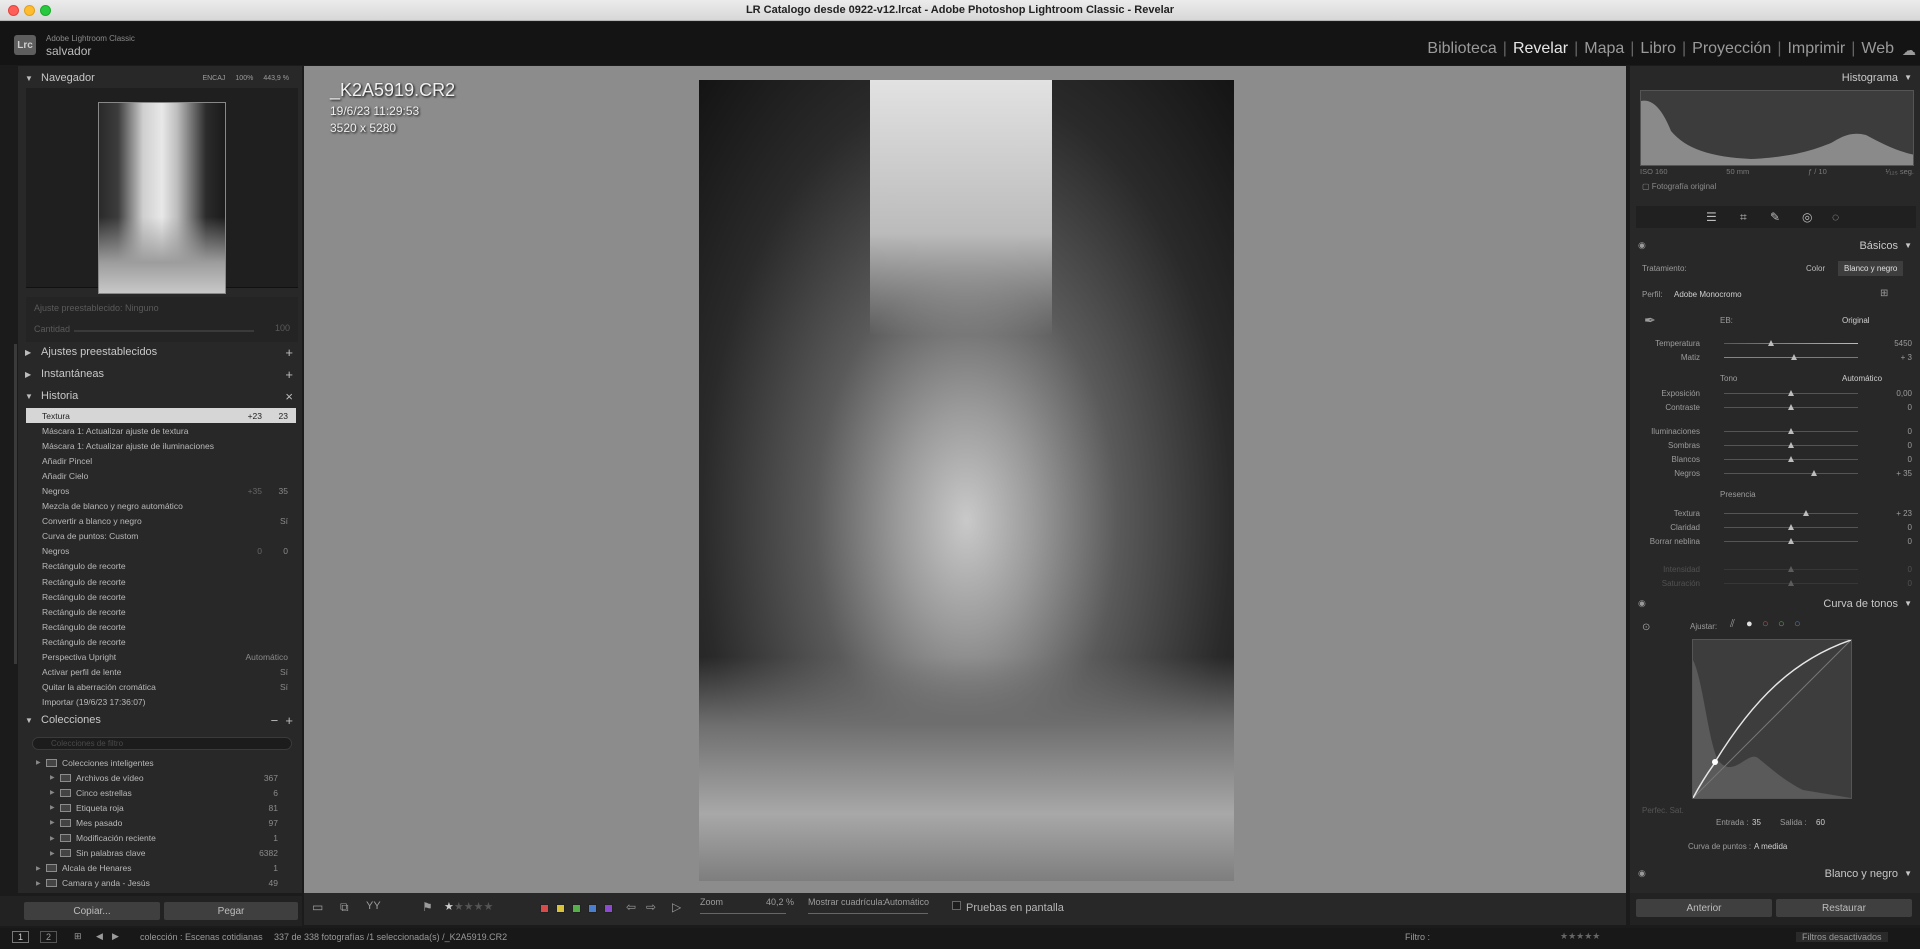 This screenshot has width=1920, height=949. Describe the element at coordinates (544, 908) in the screenshot. I see `red-label-swatch` at that location.